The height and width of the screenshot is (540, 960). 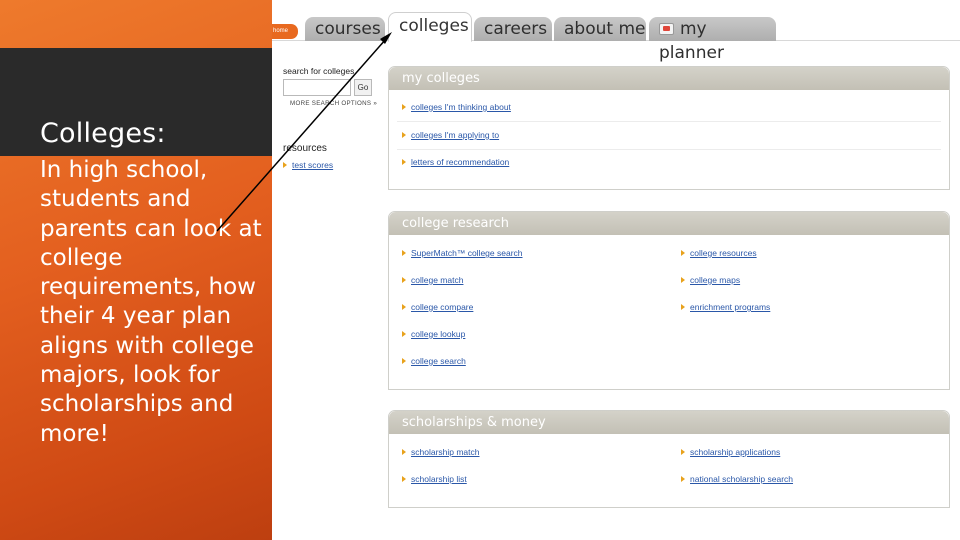 What do you see at coordinates (600, 29) in the screenshot?
I see `tab-about-me: about me` at bounding box center [600, 29].